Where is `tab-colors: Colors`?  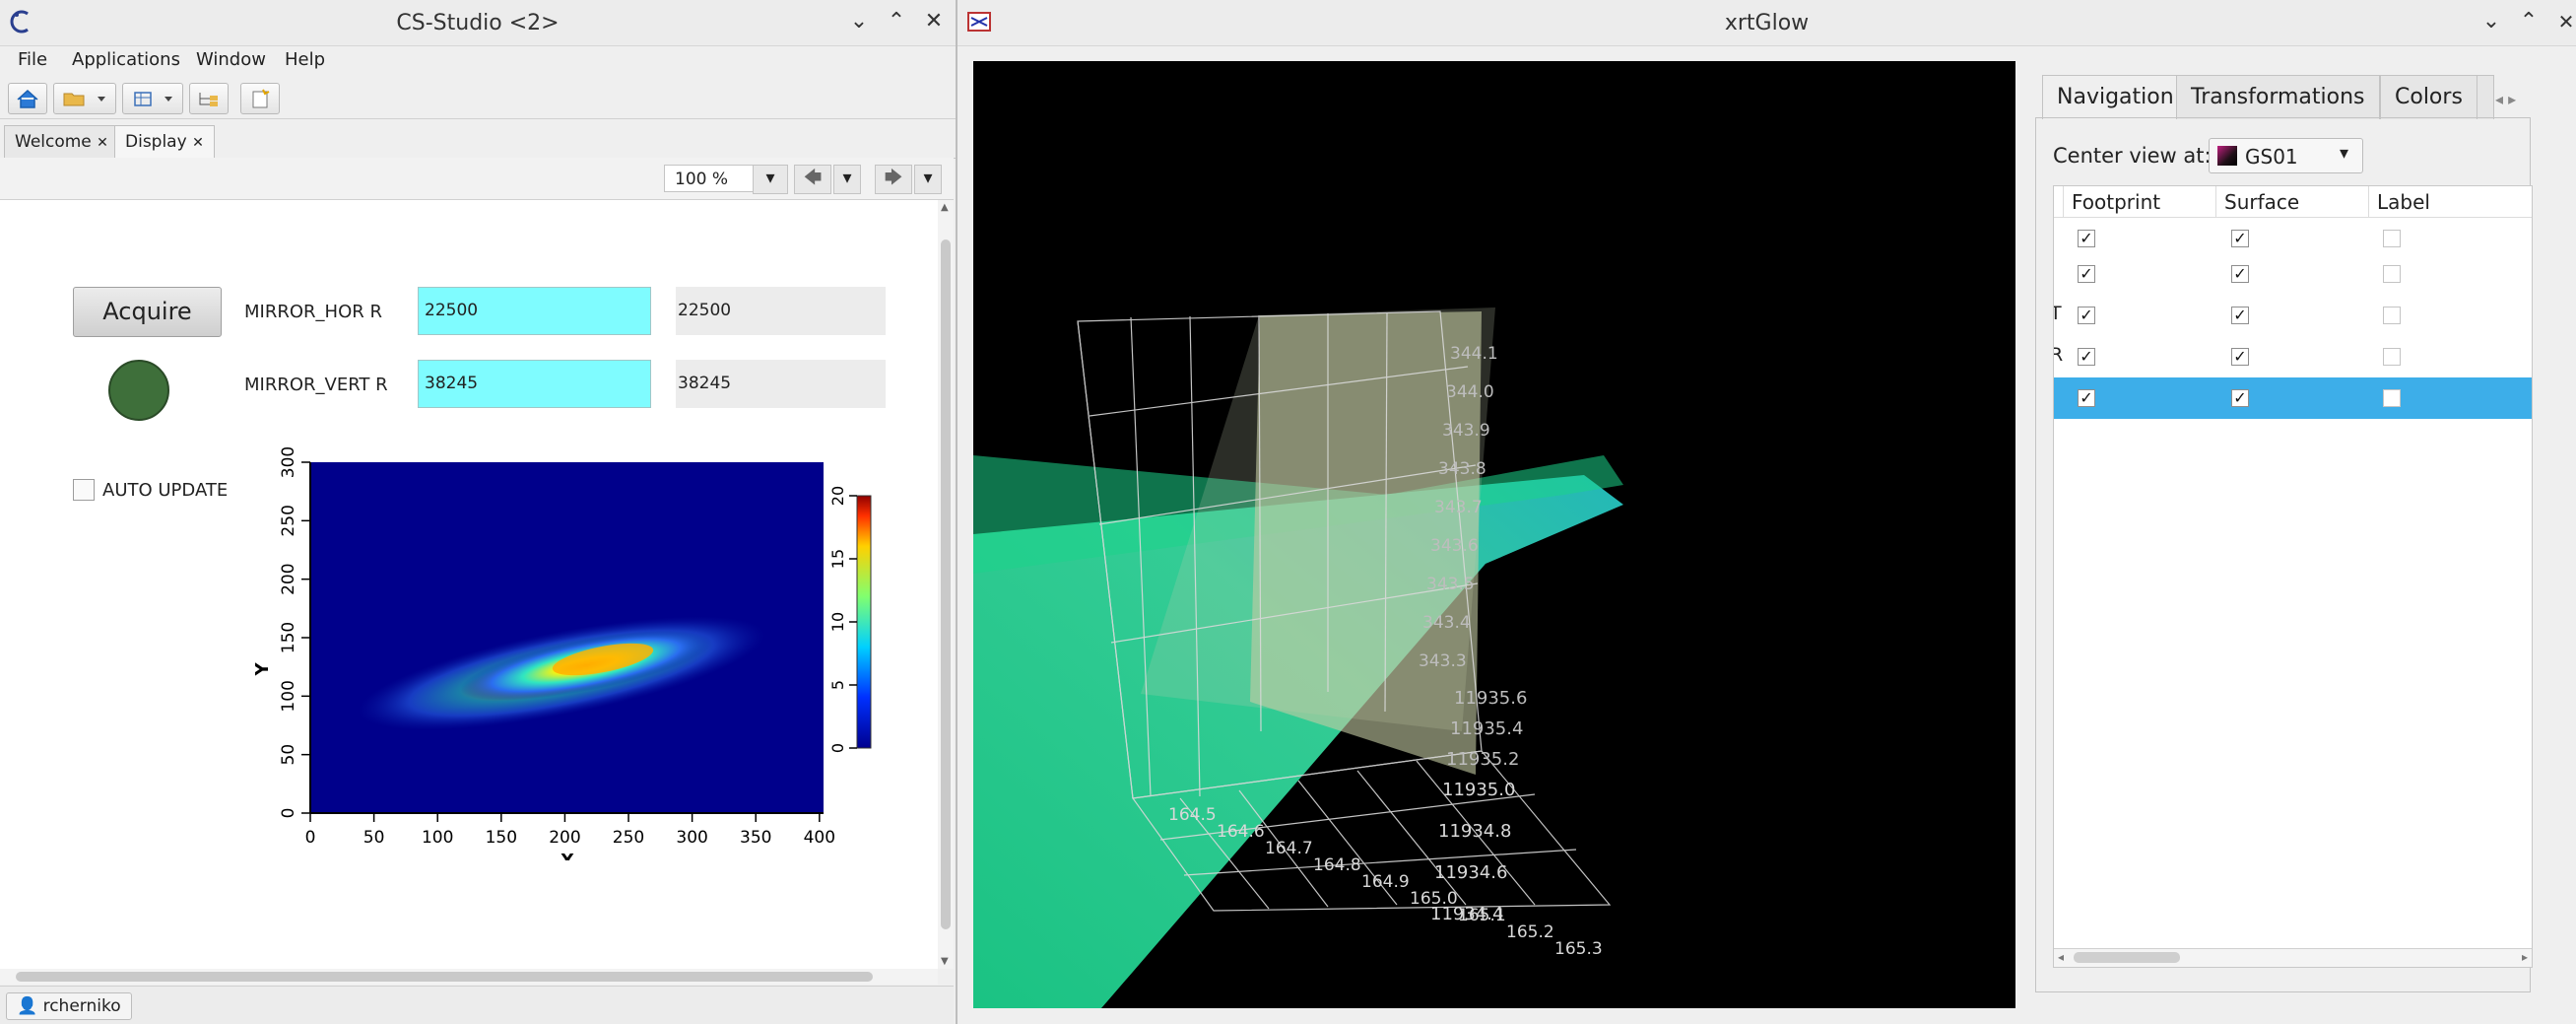
tab-colors: Colors is located at coordinates (2429, 97).